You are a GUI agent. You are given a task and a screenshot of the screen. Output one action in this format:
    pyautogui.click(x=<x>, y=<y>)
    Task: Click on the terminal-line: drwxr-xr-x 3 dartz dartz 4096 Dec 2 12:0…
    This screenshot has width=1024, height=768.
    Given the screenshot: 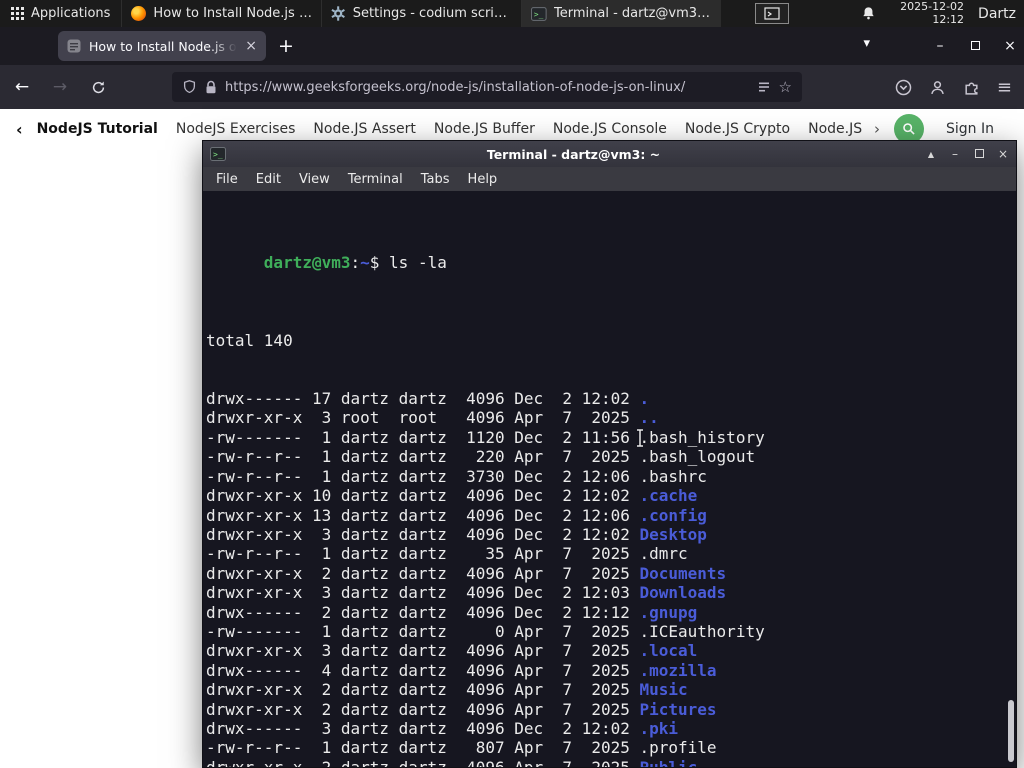 What is the action you would take?
    pyautogui.click(x=456, y=534)
    